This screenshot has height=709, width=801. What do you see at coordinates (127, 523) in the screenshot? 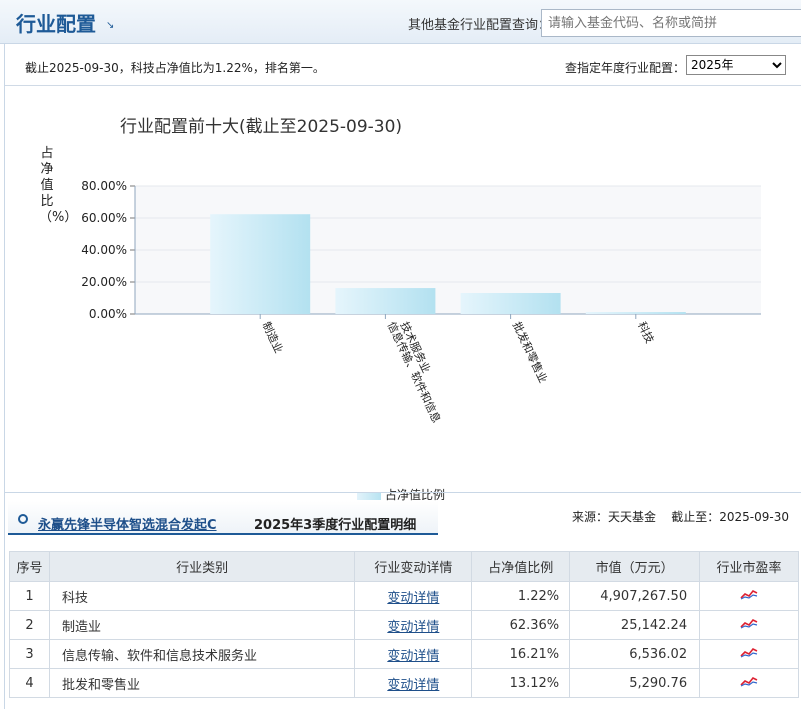
I see `fund-name-link: 永赢先锋半导体智选混合发起C` at bounding box center [127, 523].